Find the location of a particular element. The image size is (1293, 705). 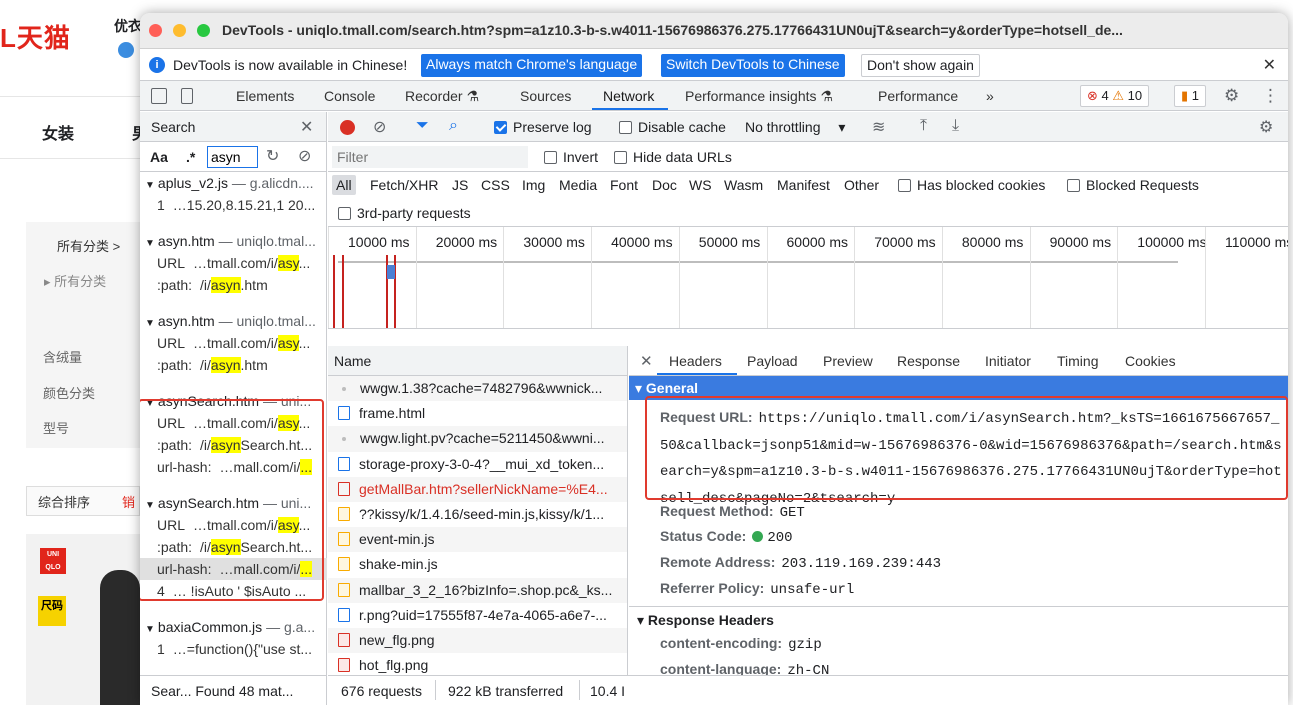

throttling-select: No throttling ▾ is located at coordinates (795, 127).